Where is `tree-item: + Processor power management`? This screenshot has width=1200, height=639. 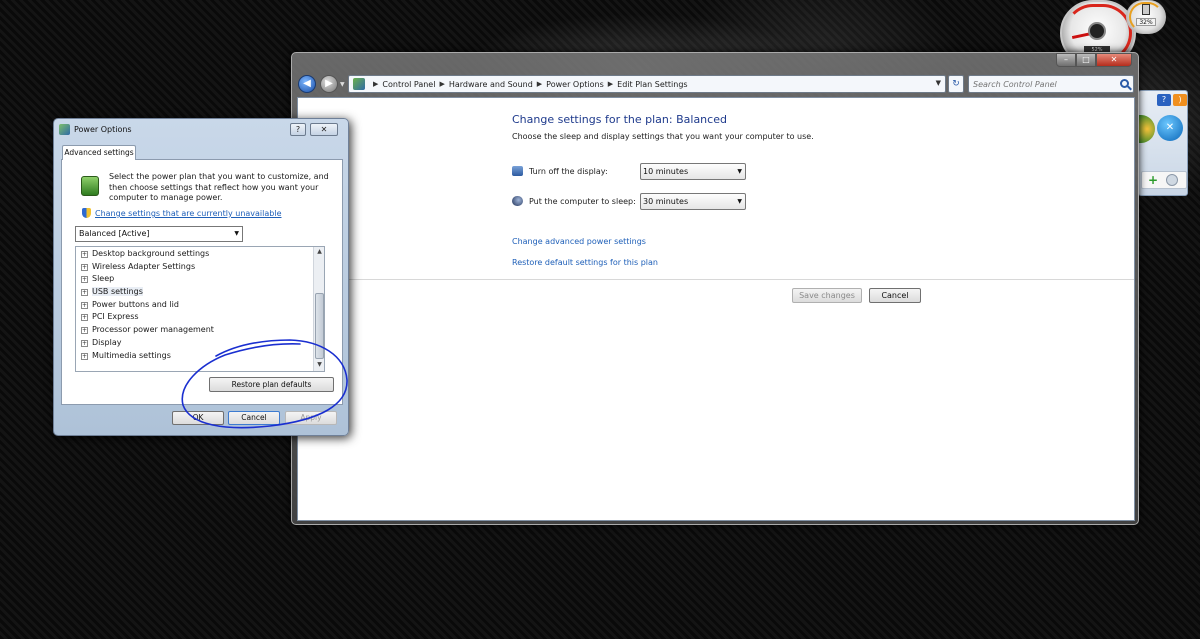 tree-item: + Processor power management is located at coordinates (196, 330).